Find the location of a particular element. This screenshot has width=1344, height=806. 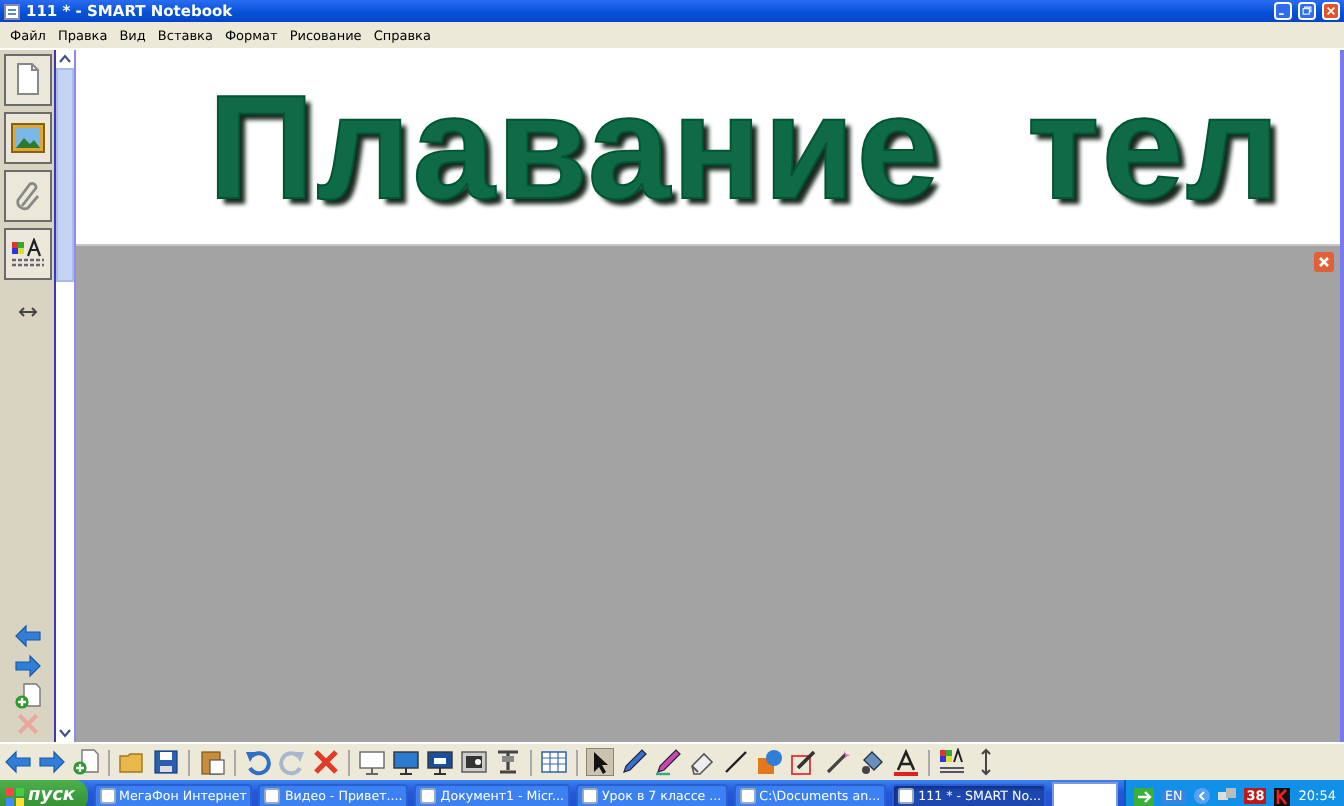

restore-button is located at coordinates (1307, 11).